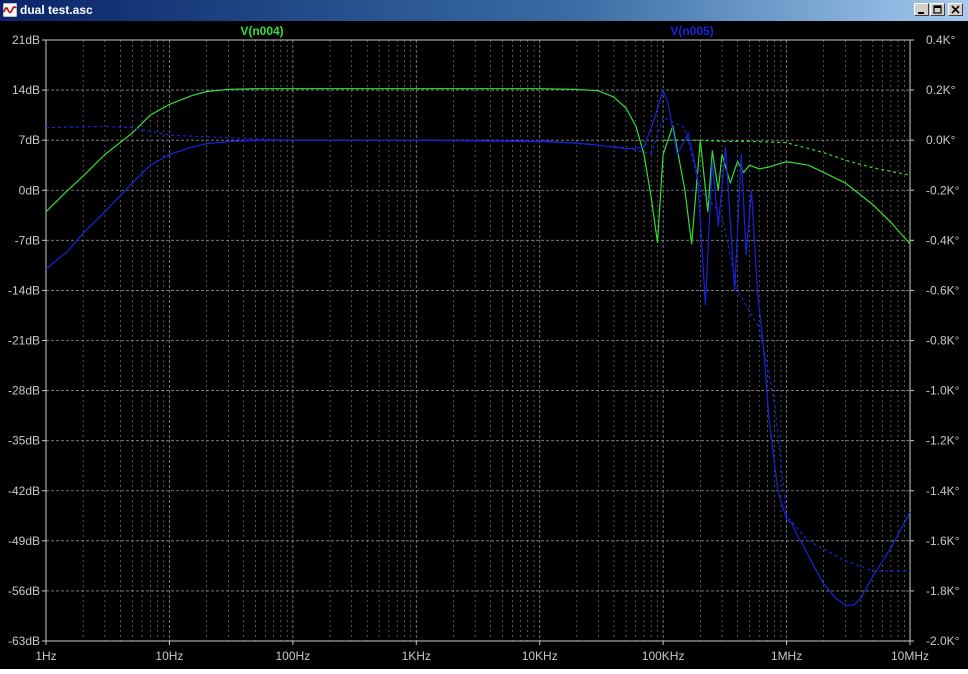 This screenshot has width=968, height=674. I want to click on x-tick-label: 1Hz, so click(45, 656).